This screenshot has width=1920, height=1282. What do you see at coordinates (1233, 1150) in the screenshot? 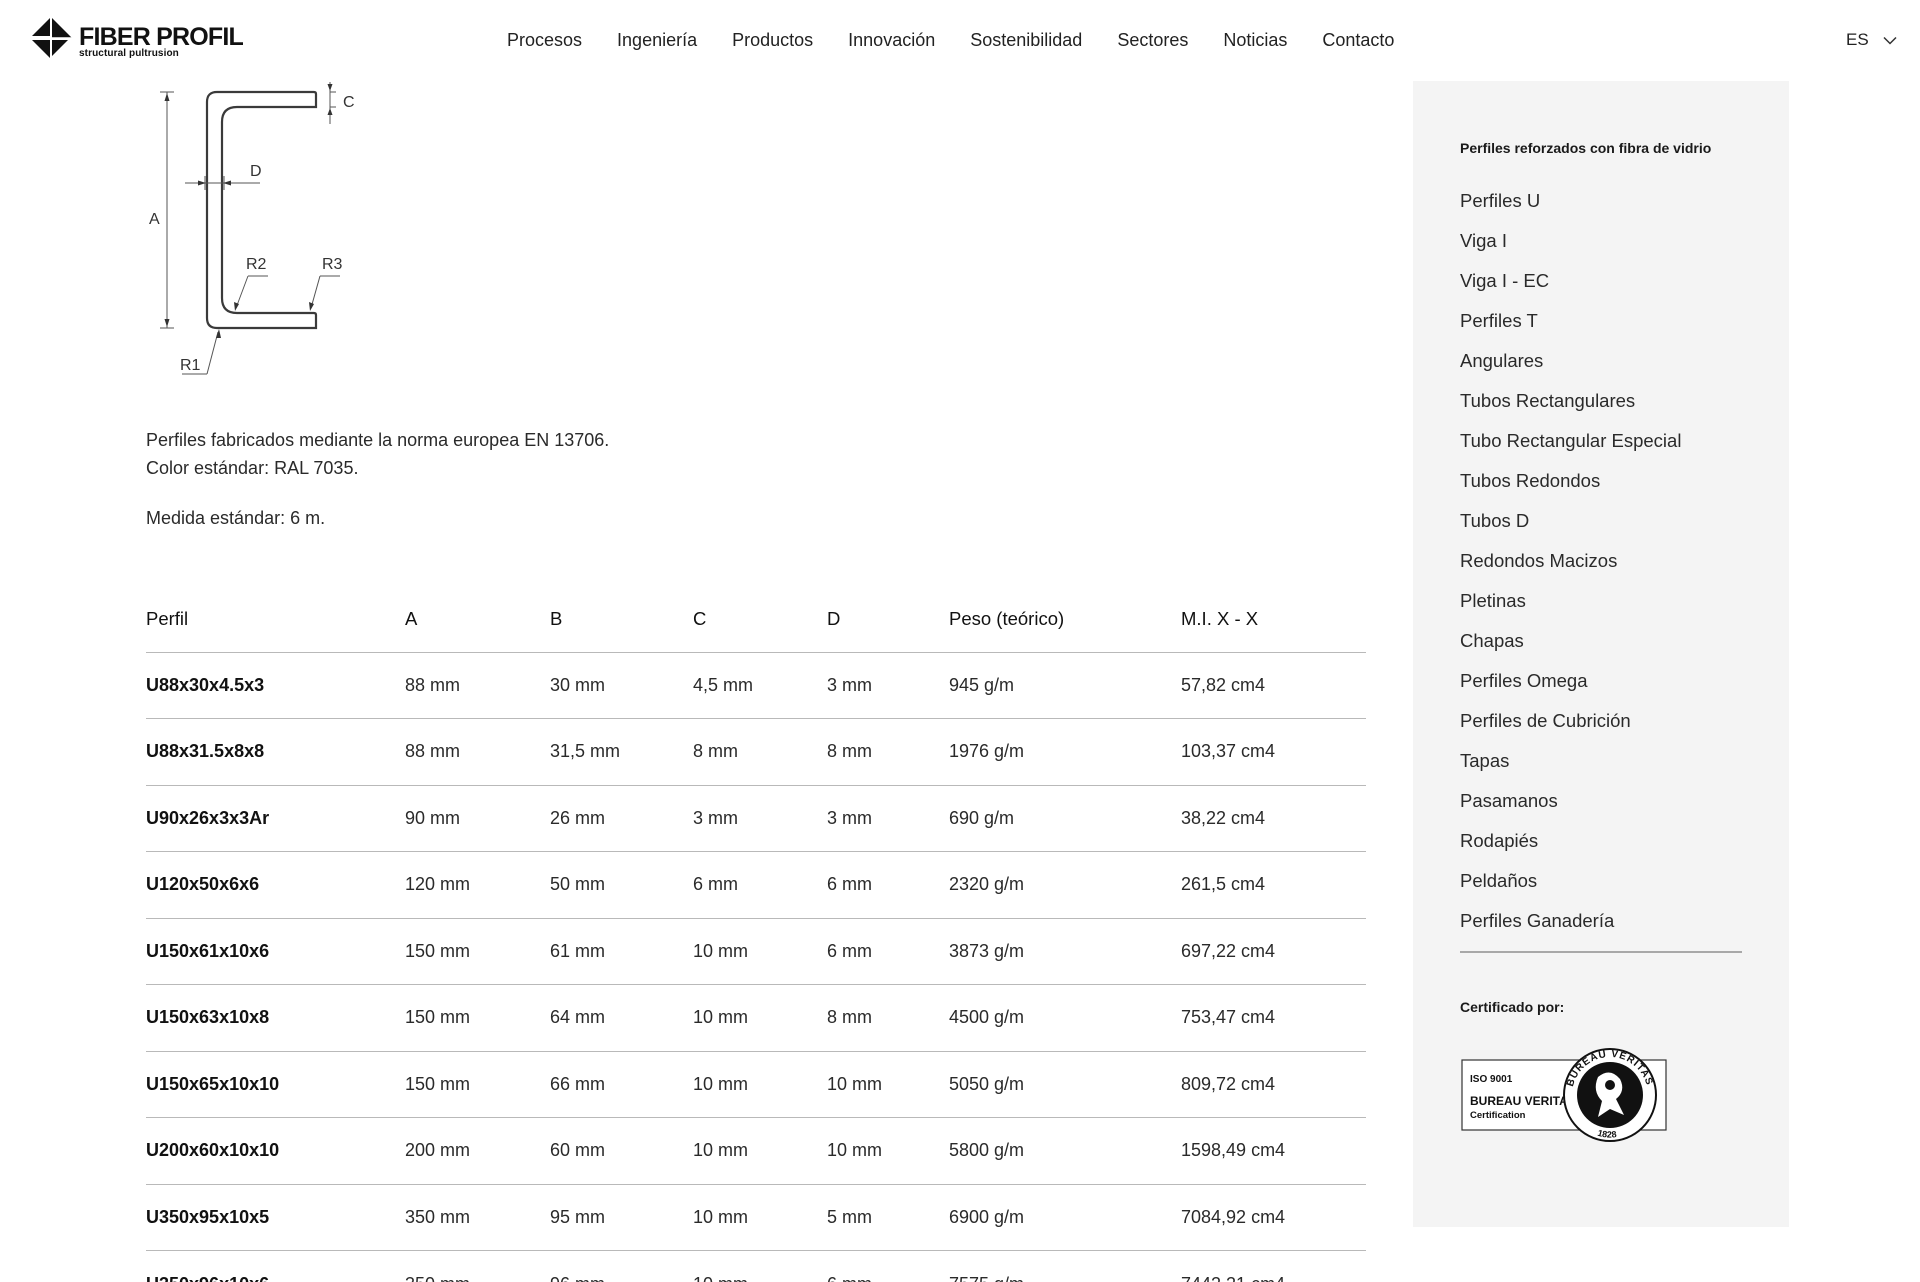
I see `table-cell-6: 1598,49 cm4` at bounding box center [1233, 1150].